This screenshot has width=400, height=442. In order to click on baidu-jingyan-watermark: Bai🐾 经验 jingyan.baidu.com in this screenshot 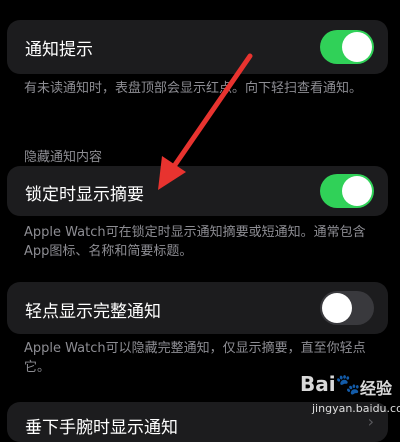, I will do `click(350, 394)`.